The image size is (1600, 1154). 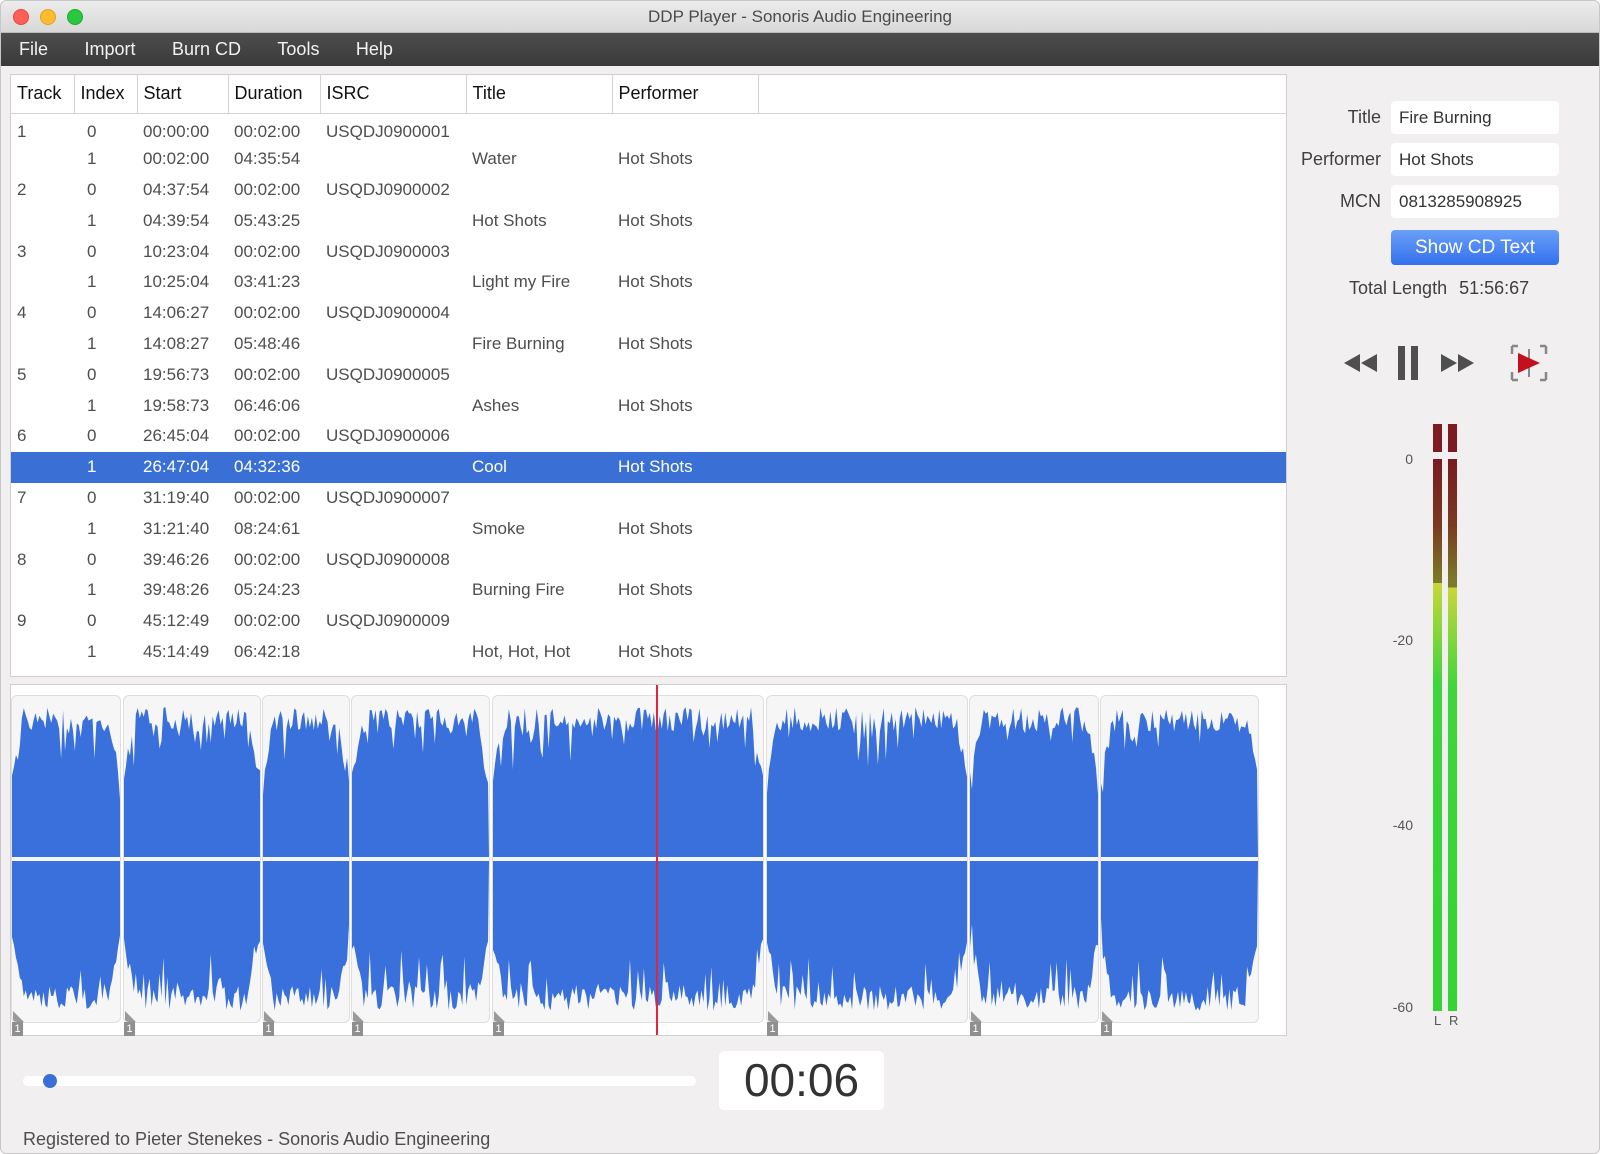 I want to click on table-row: 5 0 19:56:73 00:02:00 USQDJ0900005, so click(x=648, y=374).